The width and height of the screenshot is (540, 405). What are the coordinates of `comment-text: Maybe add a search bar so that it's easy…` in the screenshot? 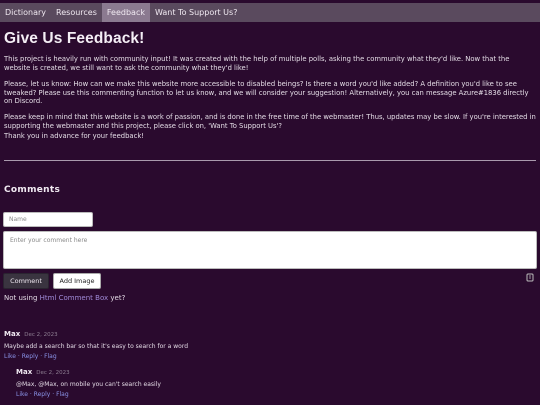 It's located at (96, 346).